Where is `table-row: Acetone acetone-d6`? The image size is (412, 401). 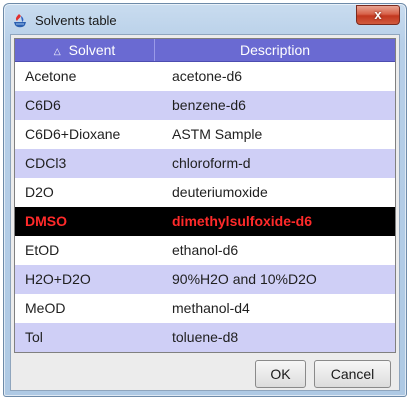 table-row: Acetone acetone-d6 is located at coordinates (205, 76).